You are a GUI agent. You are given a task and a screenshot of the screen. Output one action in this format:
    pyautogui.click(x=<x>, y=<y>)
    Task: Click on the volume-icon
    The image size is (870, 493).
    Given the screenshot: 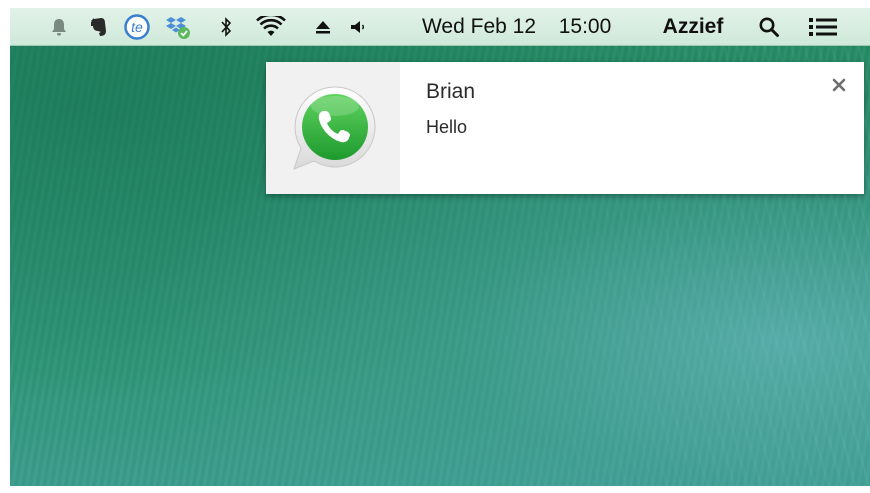 What is the action you would take?
    pyautogui.click(x=359, y=26)
    